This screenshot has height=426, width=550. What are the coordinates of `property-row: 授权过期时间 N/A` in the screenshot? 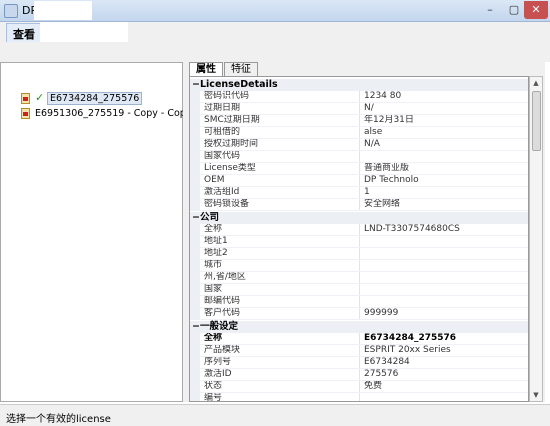 It's located at (359, 145).